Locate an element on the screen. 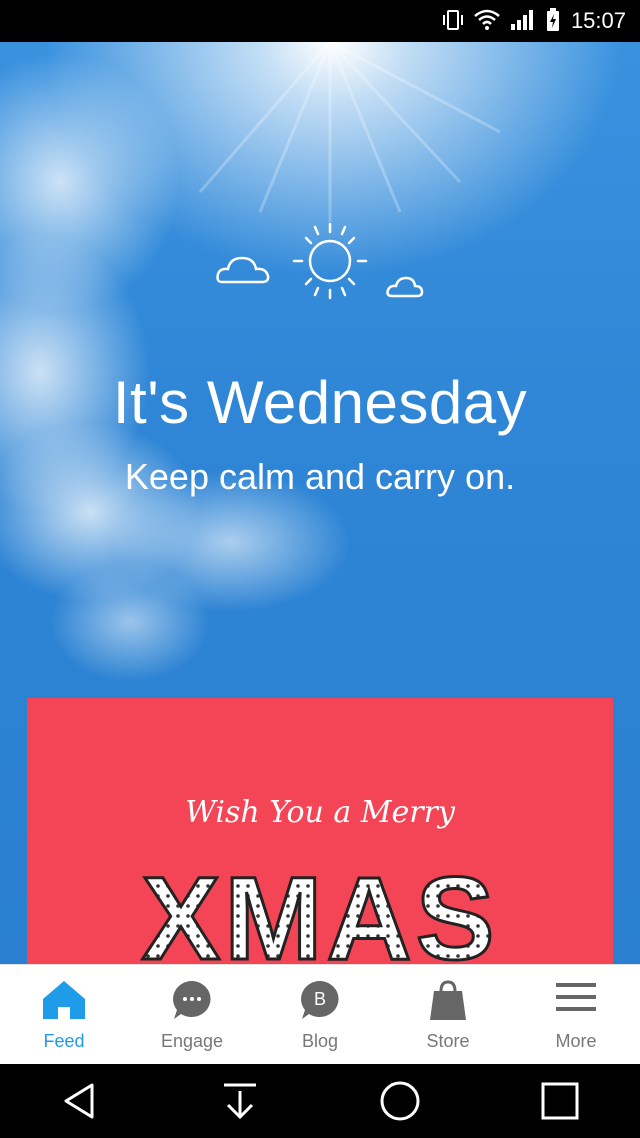 The image size is (640, 1138). tab-blog: B Blog is located at coordinates (320, 1015).